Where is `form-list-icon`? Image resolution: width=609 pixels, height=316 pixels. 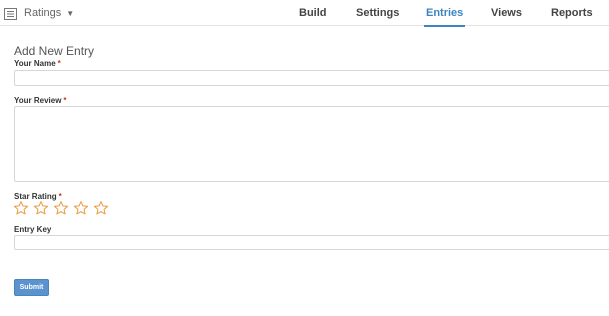
form-list-icon is located at coordinates (10, 13).